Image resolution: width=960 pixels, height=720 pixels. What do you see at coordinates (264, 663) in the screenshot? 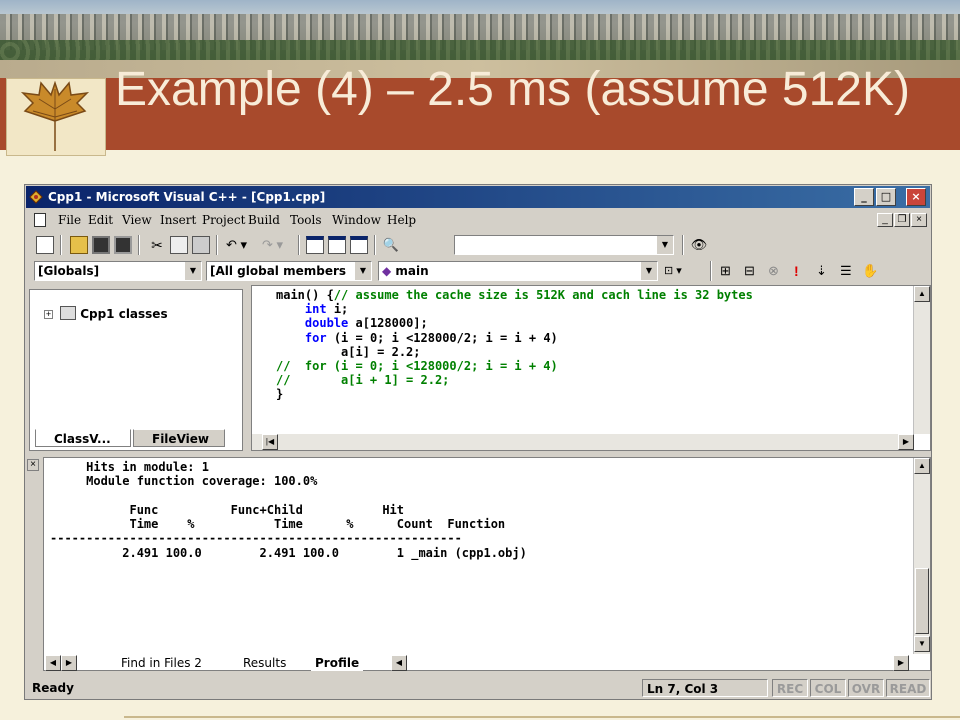
I see `tab-results: Results` at bounding box center [264, 663].